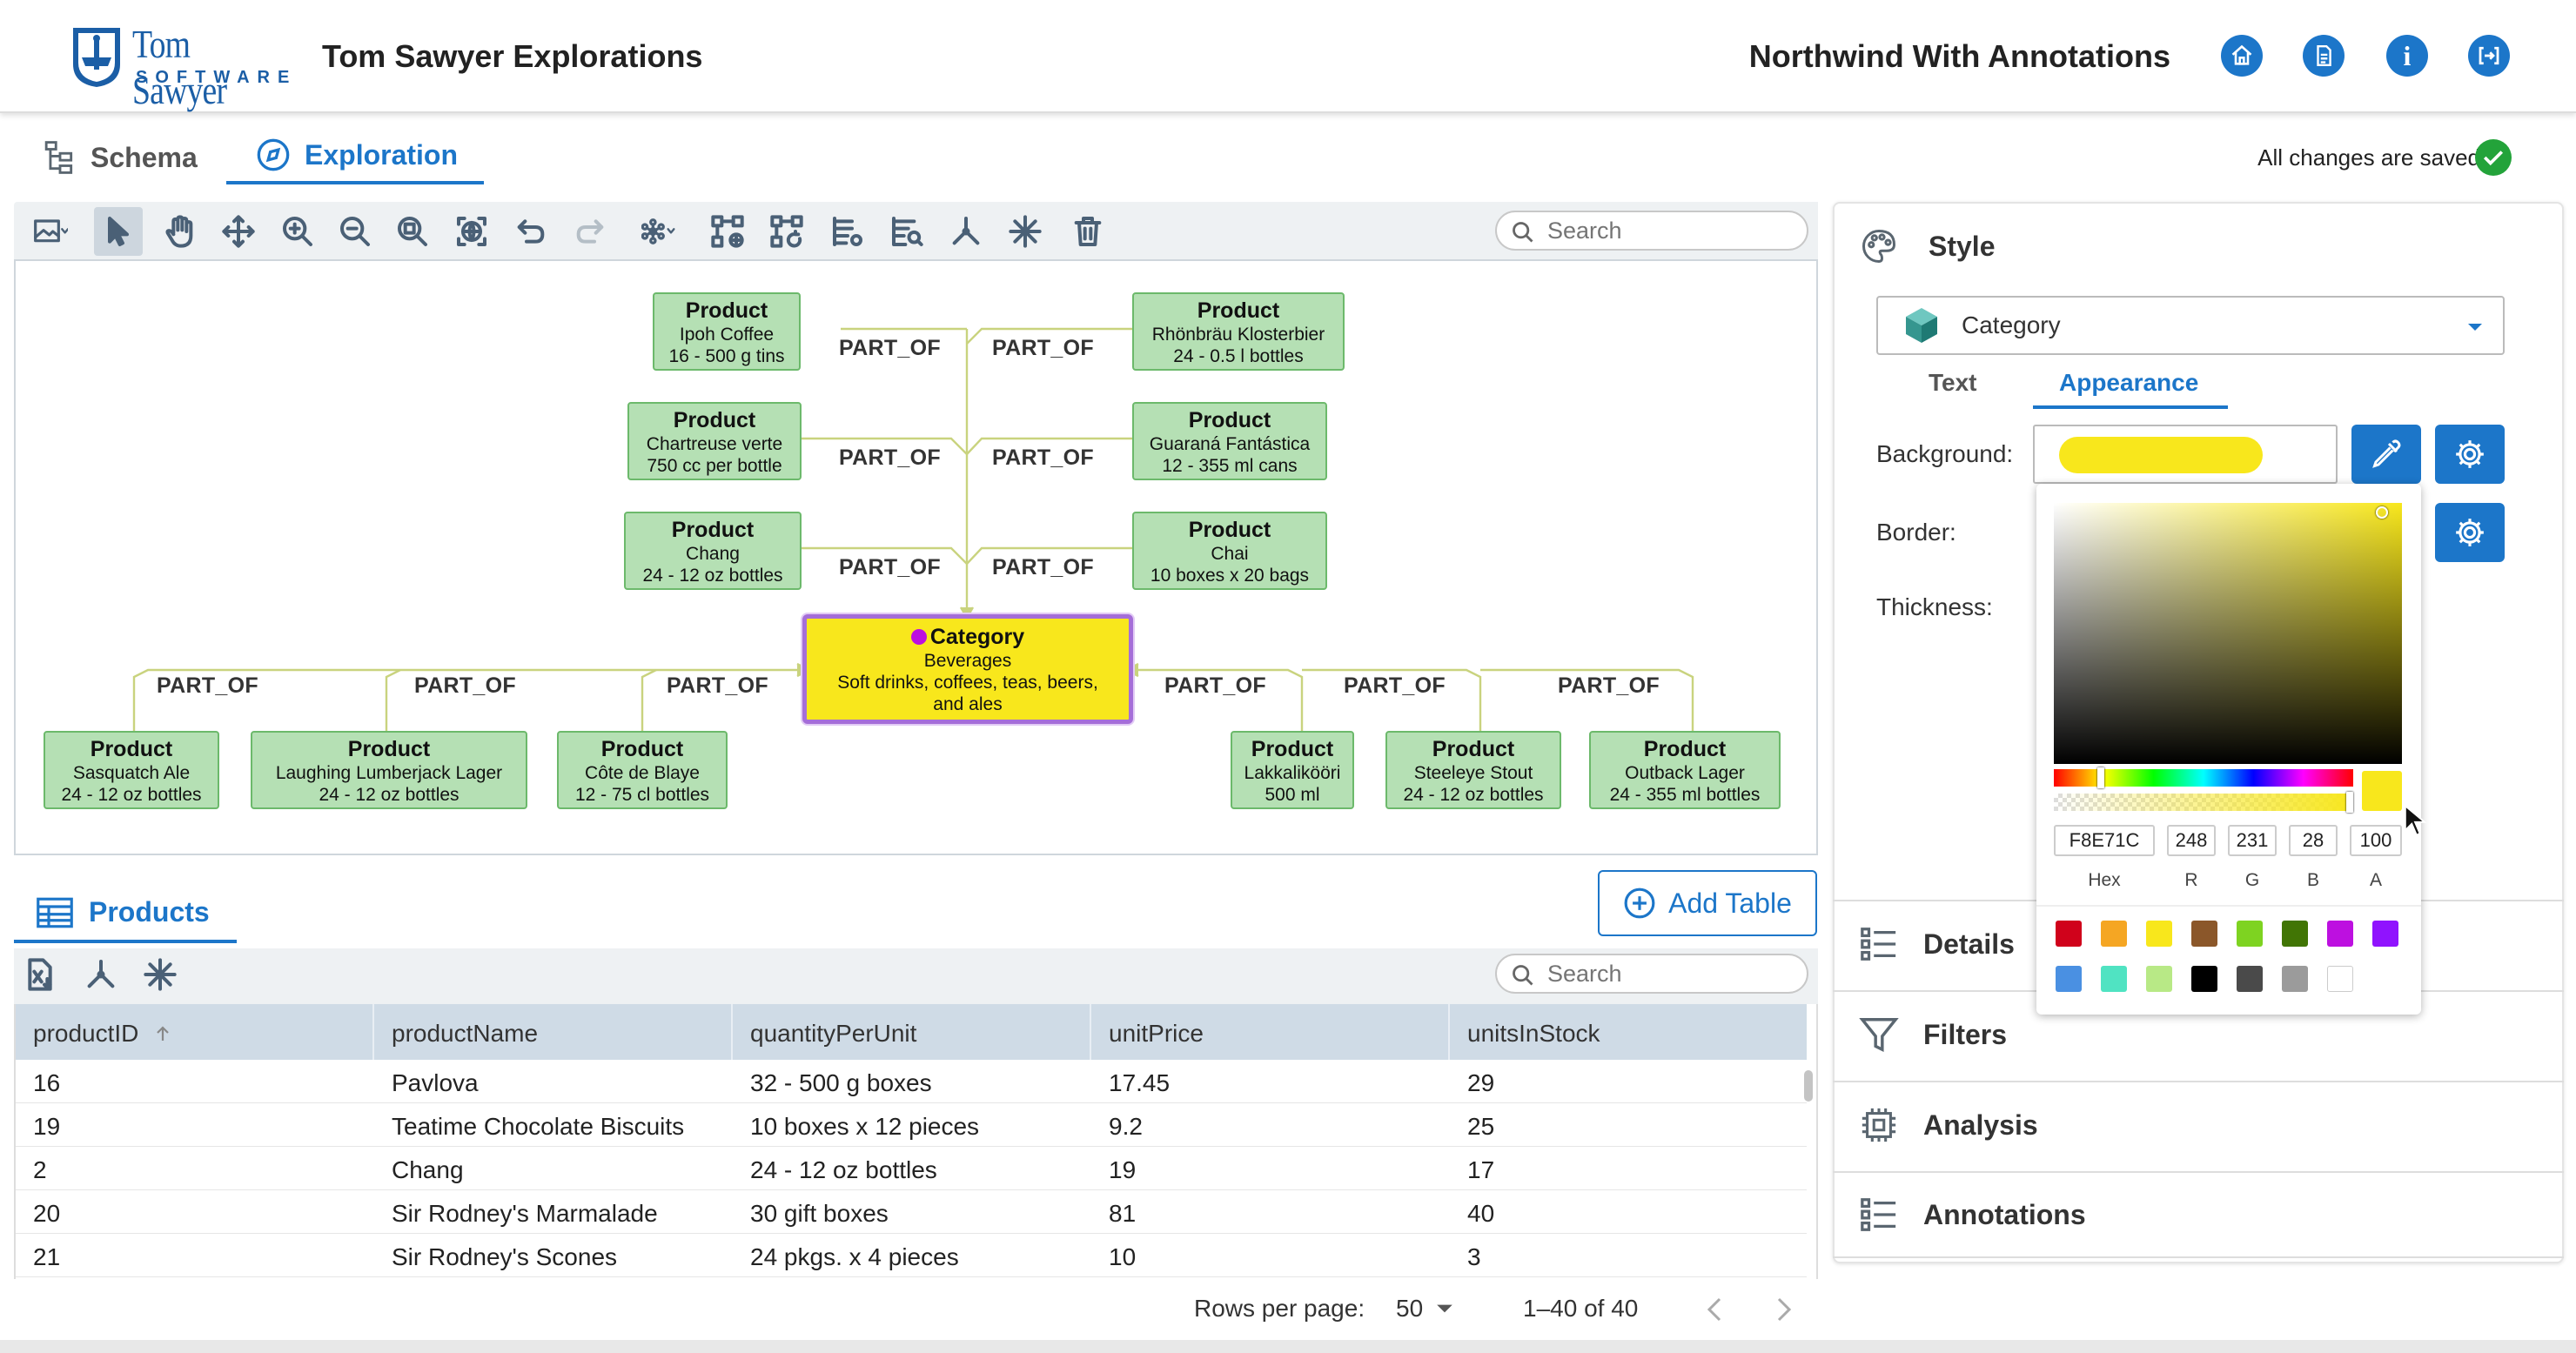  Describe the element at coordinates (2203, 803) in the screenshot. I see `alpha-slider` at that location.